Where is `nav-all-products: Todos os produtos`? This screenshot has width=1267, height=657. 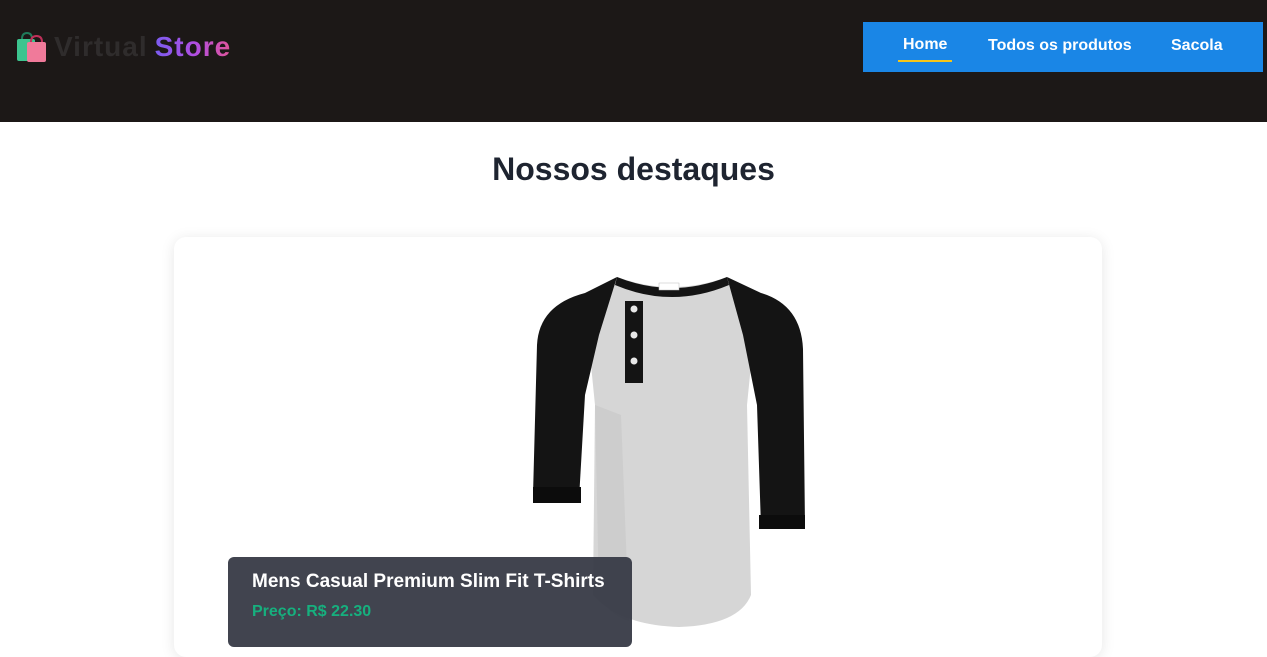 nav-all-products: Todos os produtos is located at coordinates (1060, 47).